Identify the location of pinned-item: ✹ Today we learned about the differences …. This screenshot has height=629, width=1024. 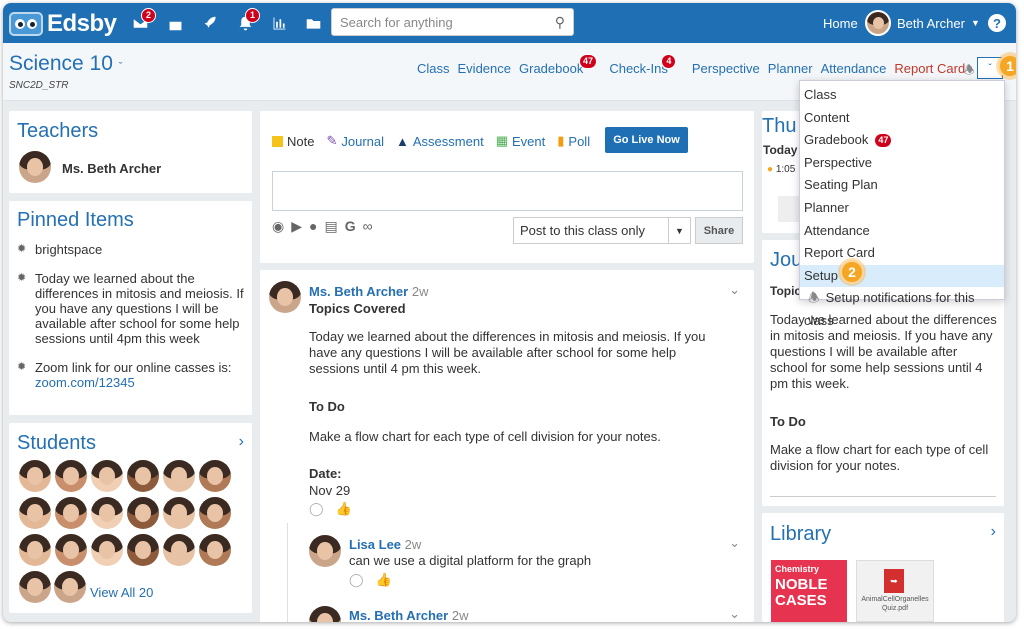
(131, 308).